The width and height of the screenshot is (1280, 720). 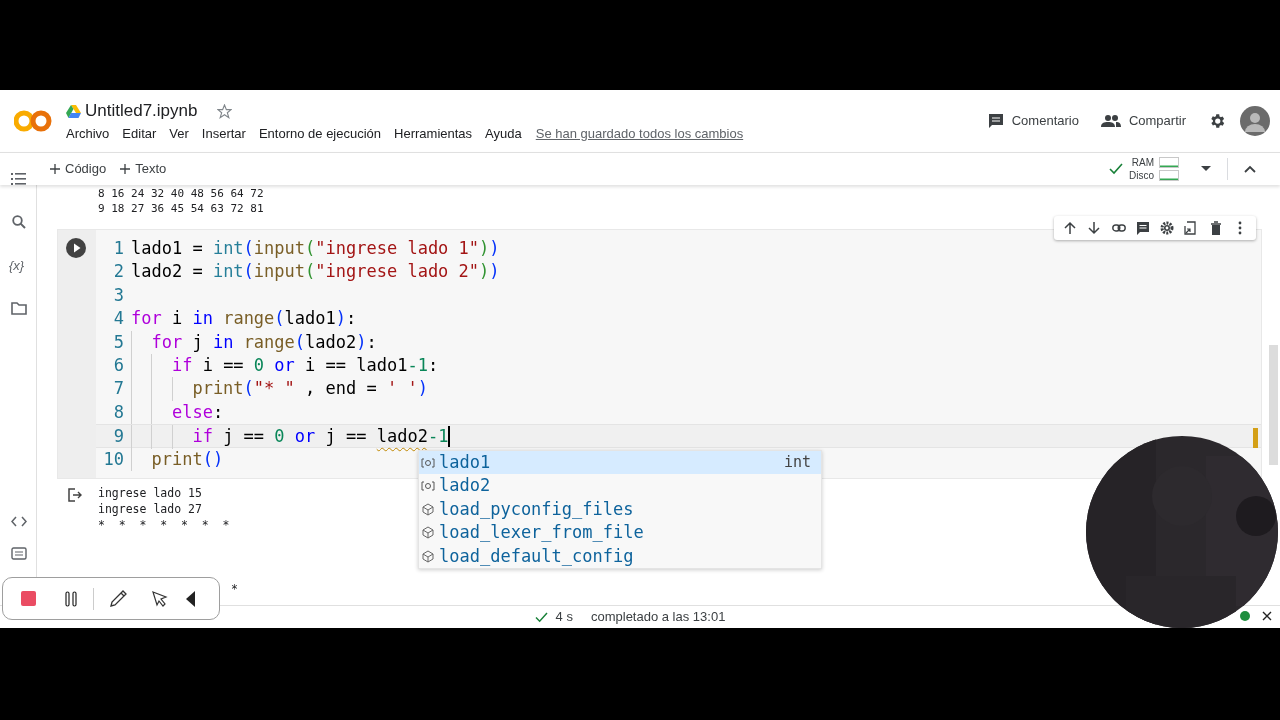 What do you see at coordinates (564, 617) in the screenshot?
I see `execution-time: 4 s` at bounding box center [564, 617].